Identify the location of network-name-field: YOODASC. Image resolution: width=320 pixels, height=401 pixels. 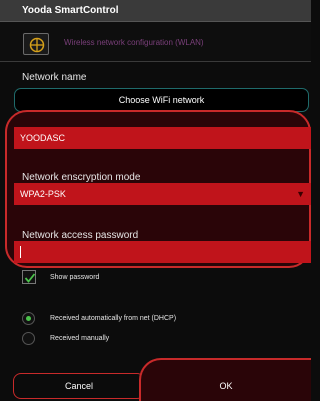
(162, 138).